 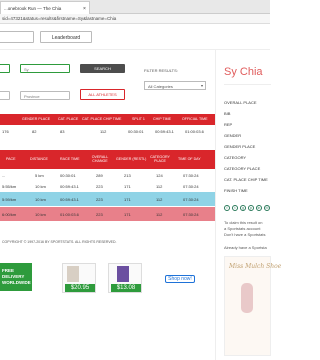 I want to click on result-split1: 00:30:01, so click(x=136, y=131).